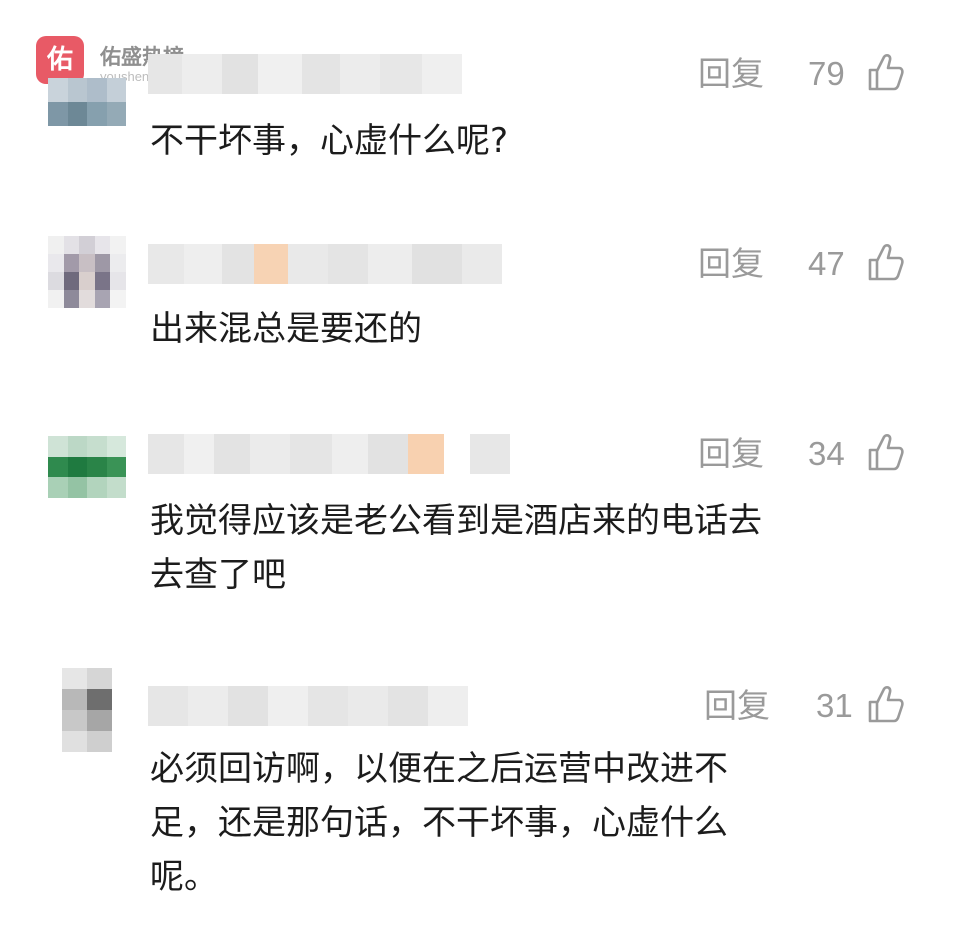  I want to click on comment-text: 不干坏事，心虚什么呢?, so click(530, 141).